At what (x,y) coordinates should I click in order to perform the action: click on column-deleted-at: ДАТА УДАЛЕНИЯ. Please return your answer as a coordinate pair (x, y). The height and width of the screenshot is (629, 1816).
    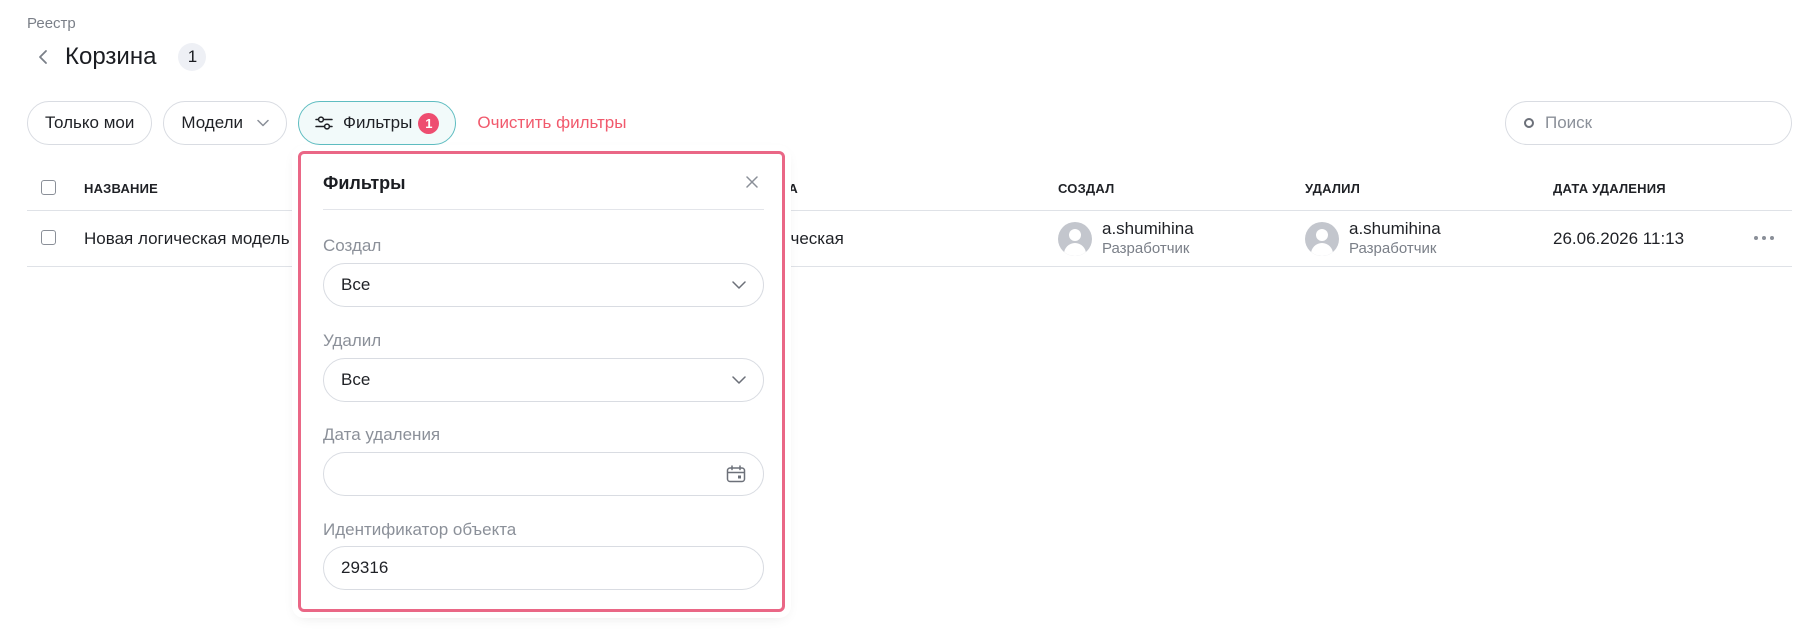
    Looking at the image, I should click on (1609, 188).